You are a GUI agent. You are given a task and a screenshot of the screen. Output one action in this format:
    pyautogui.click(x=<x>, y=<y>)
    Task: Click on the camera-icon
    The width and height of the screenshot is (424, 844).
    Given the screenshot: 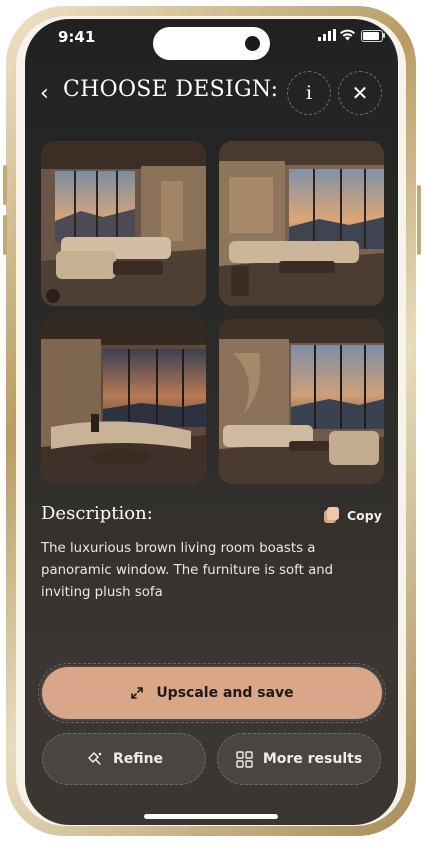 What is the action you would take?
    pyautogui.click(x=252, y=43)
    